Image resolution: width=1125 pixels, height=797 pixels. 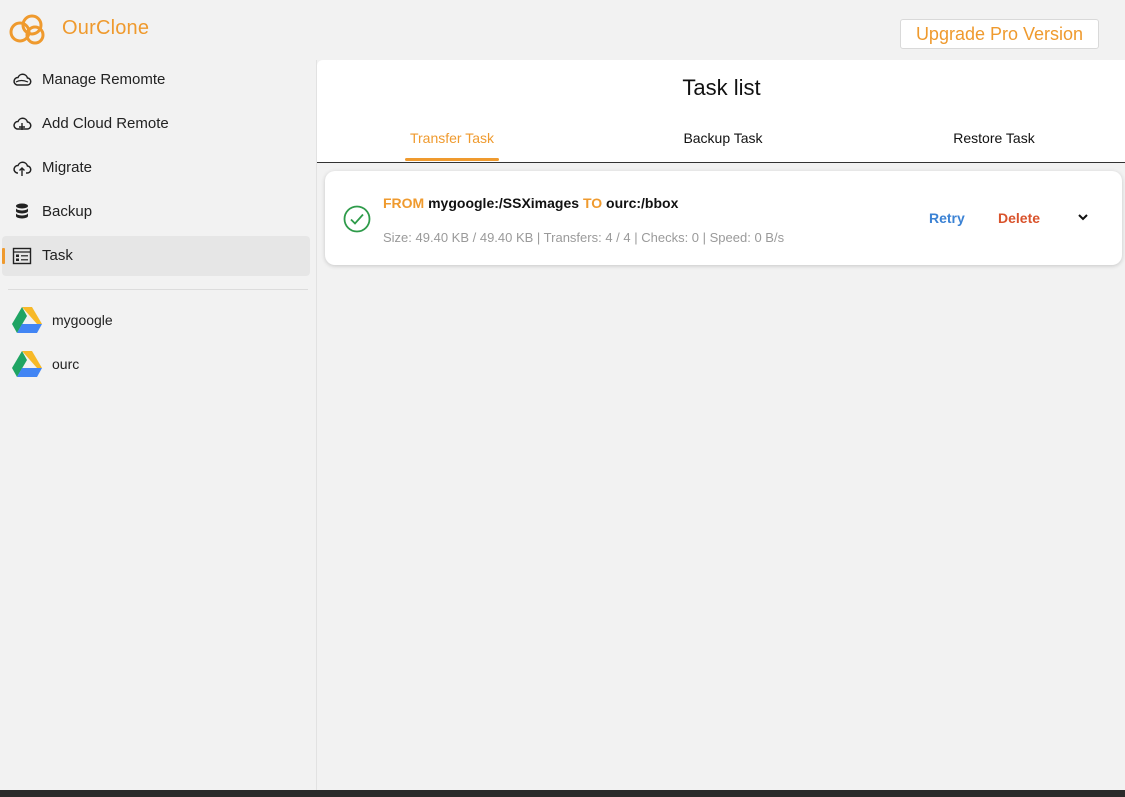 I want to click on task-route: FROM mygoogle:/SSXimages TO ourc:/bbox, so click(x=530, y=203).